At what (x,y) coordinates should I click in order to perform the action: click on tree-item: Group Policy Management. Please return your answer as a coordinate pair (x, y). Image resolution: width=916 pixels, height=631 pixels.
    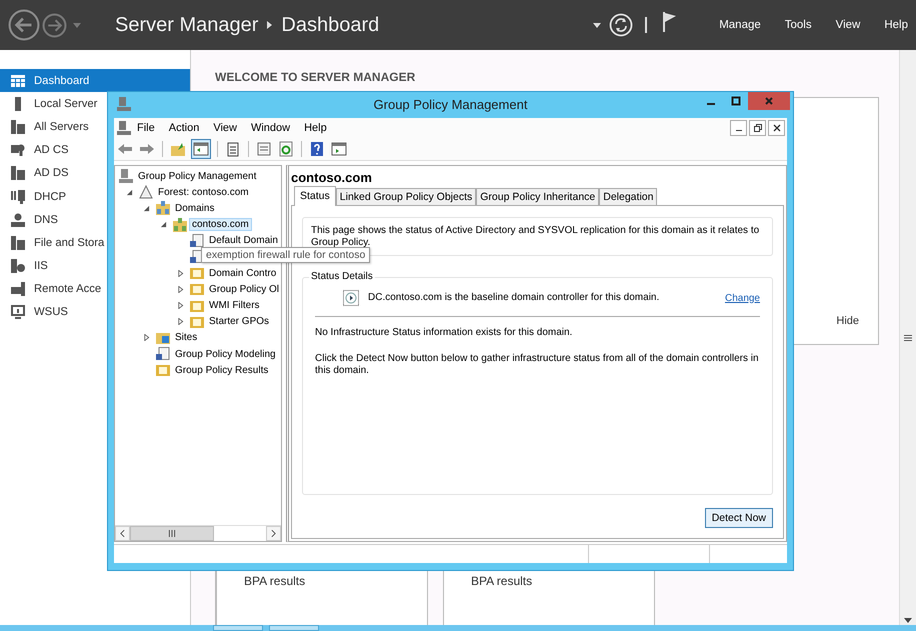
    Looking at the image, I should click on (197, 176).